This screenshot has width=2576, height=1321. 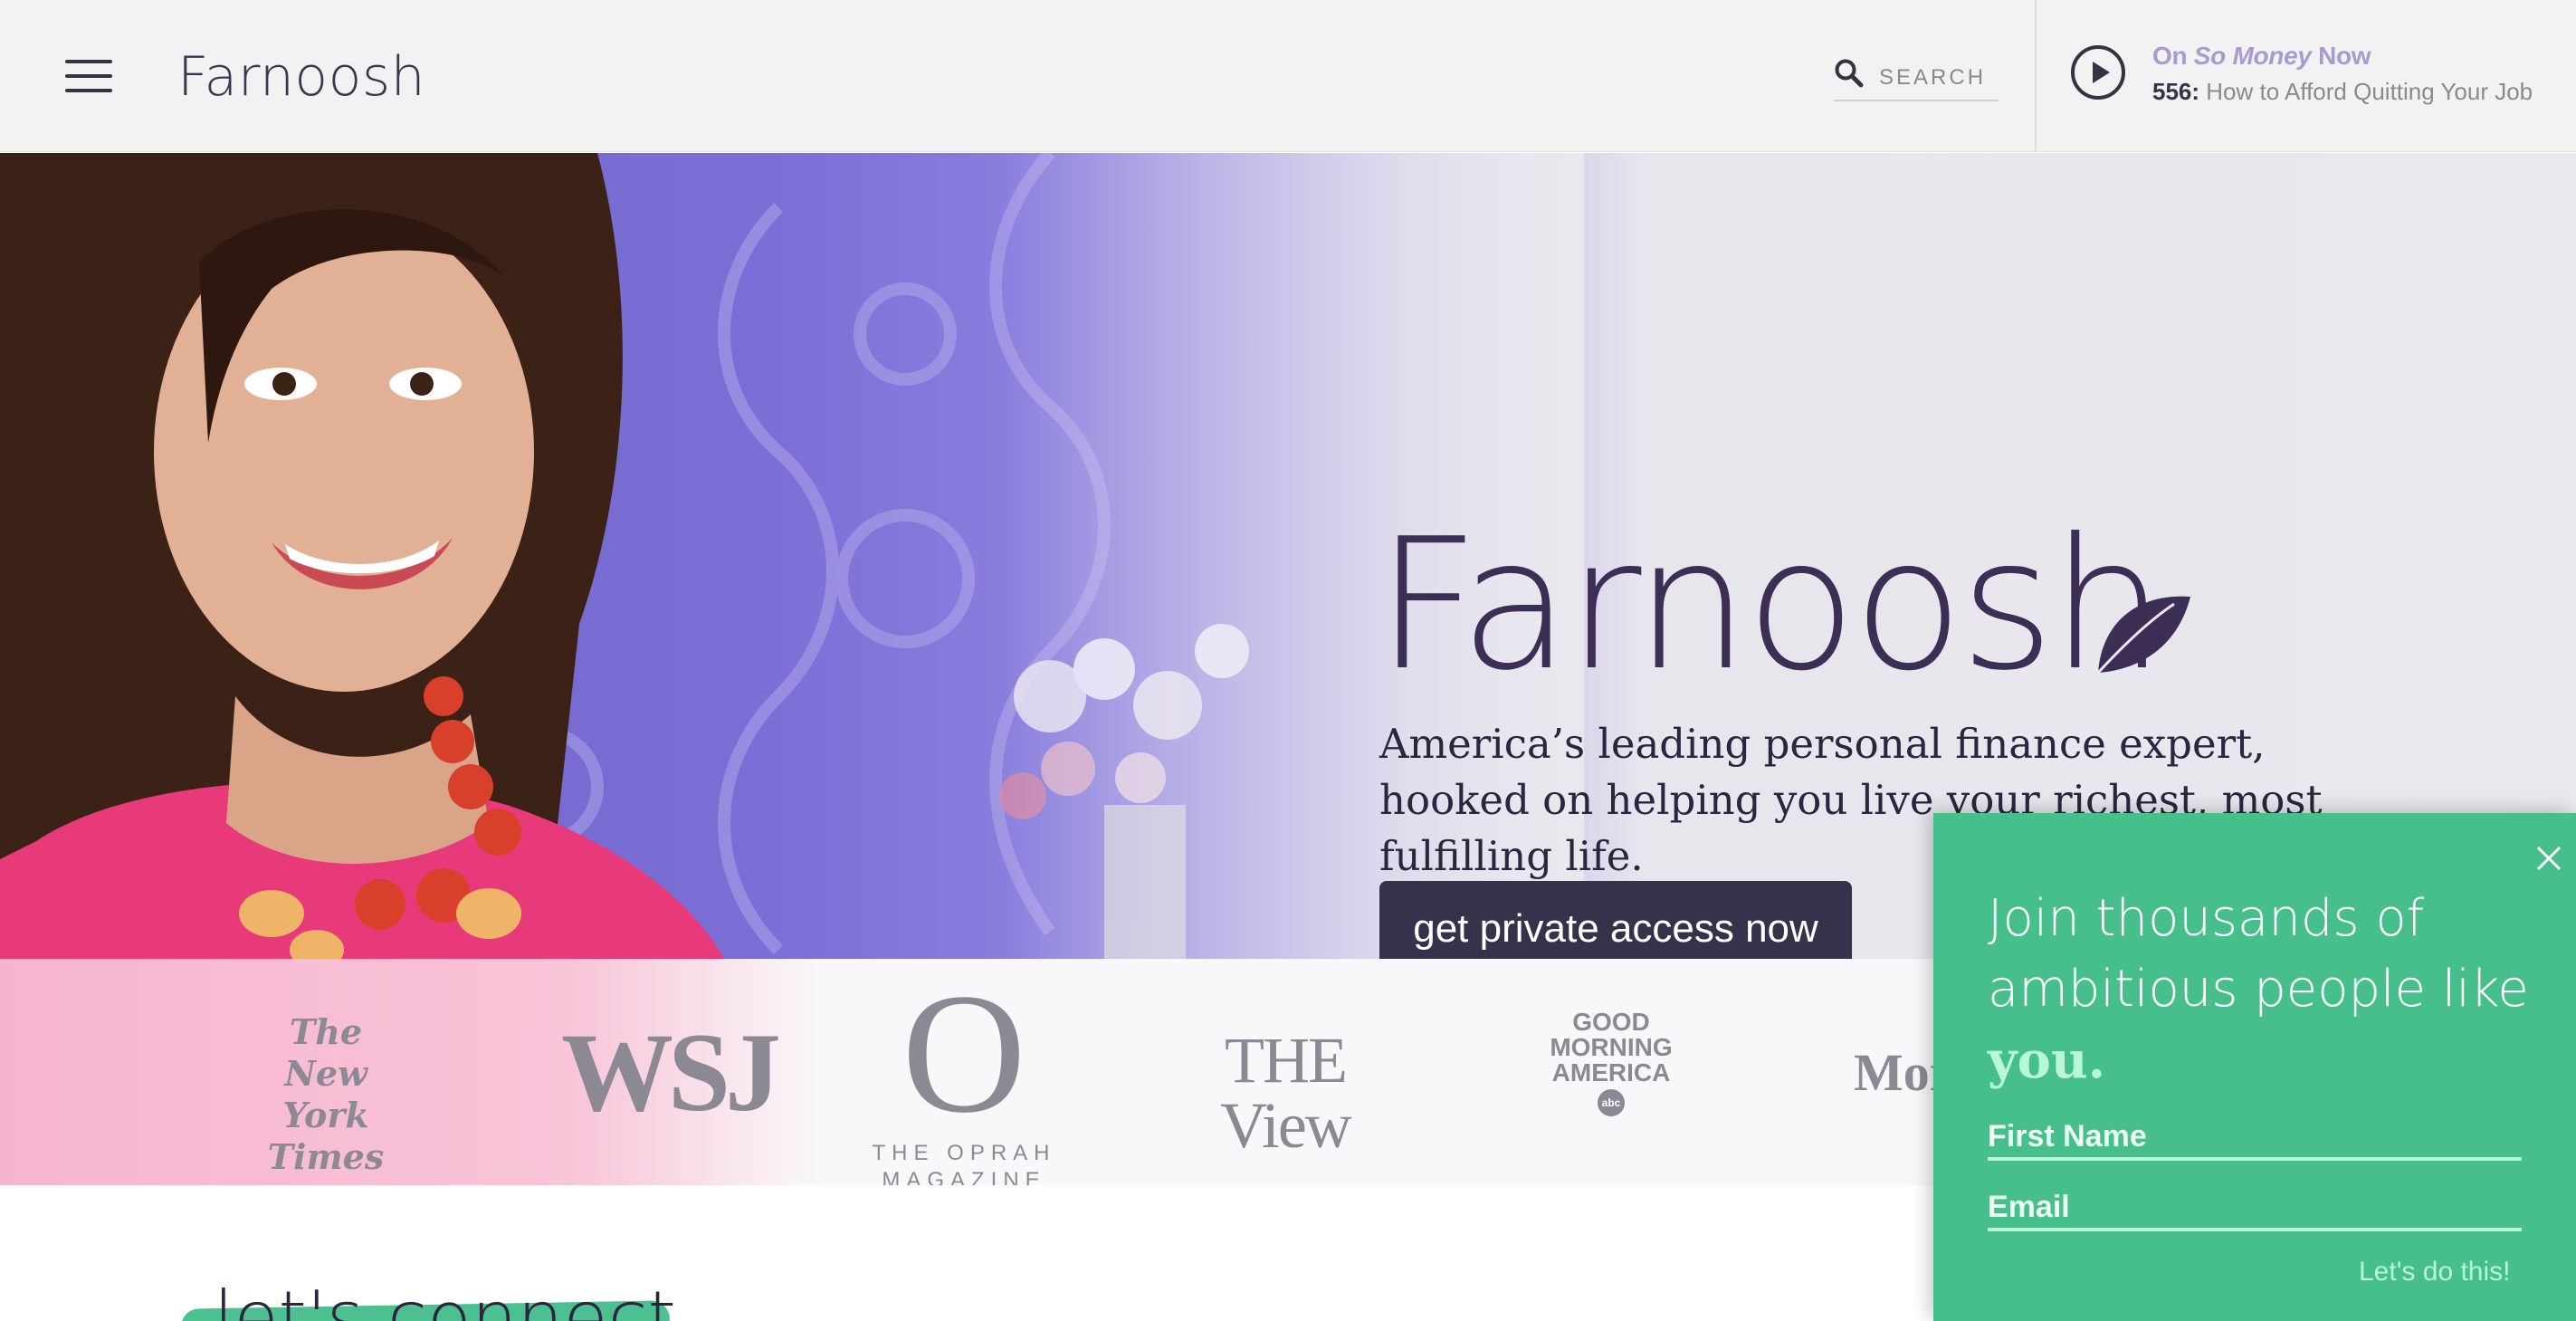 What do you see at coordinates (2549, 859) in the screenshot?
I see `close-icon` at bounding box center [2549, 859].